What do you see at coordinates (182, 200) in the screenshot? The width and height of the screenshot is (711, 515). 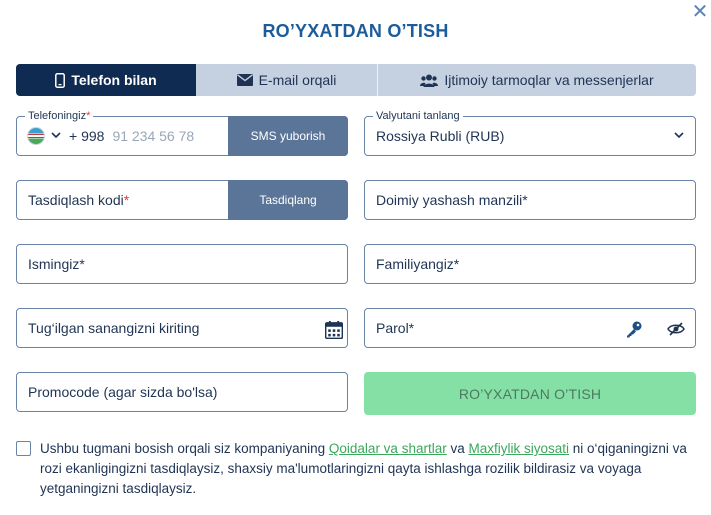 I see `confirm-code-field: Tasdiqlash kodi* Tasdiqlang` at bounding box center [182, 200].